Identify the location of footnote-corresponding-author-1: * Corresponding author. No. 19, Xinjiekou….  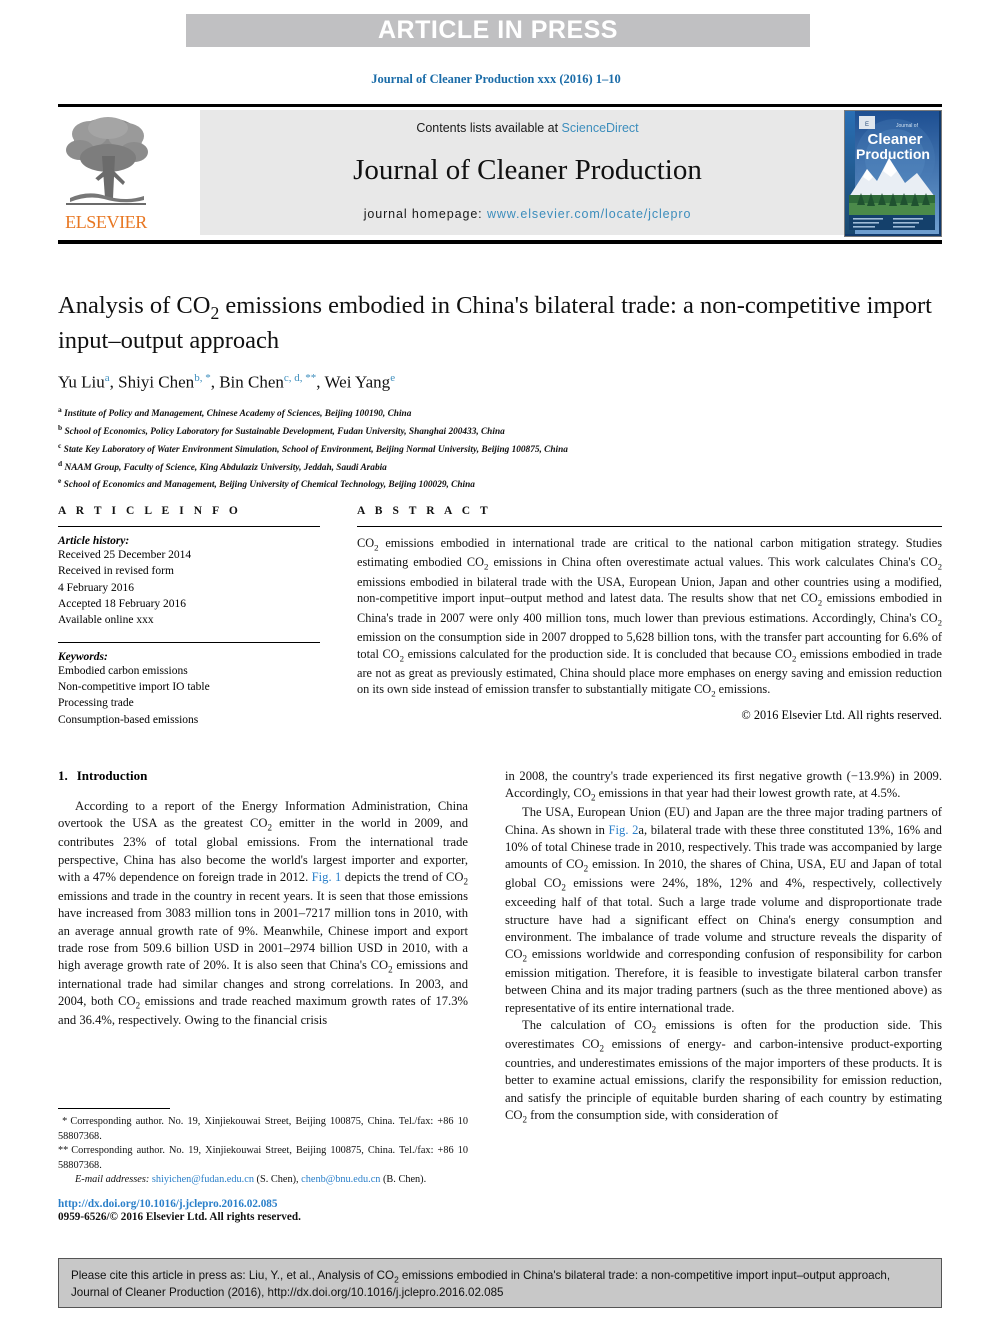
(263, 1129).